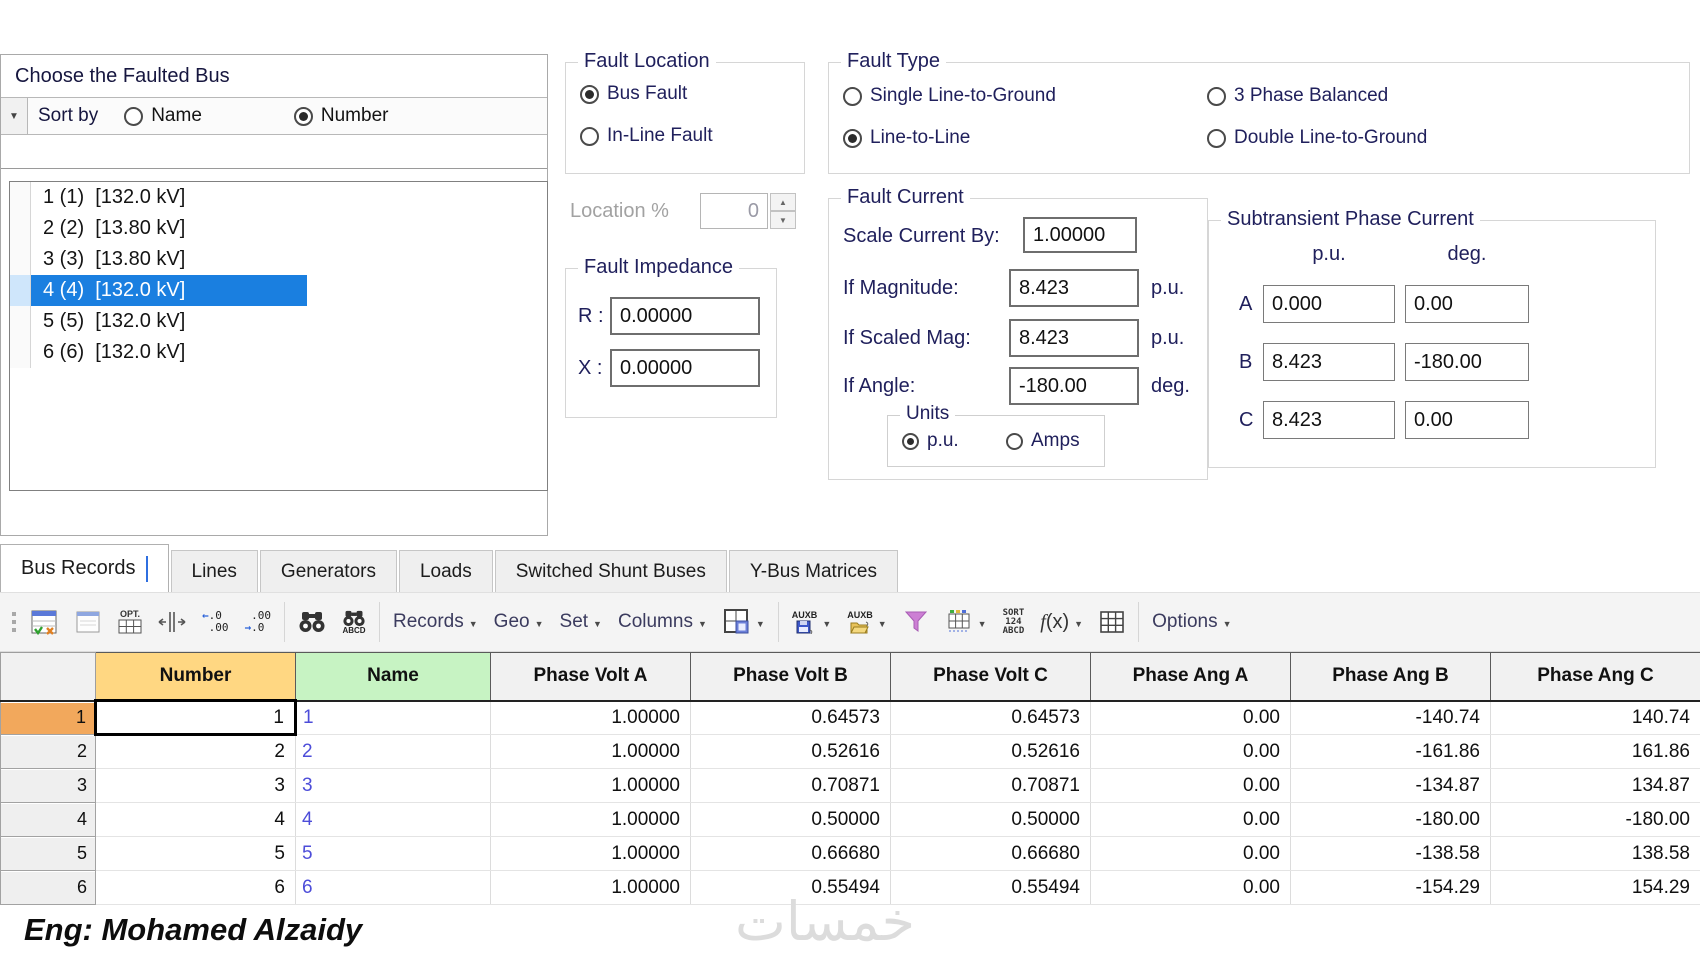 The height and width of the screenshot is (970, 1700). I want to click on grid-cell-number: 2, so click(195, 751).